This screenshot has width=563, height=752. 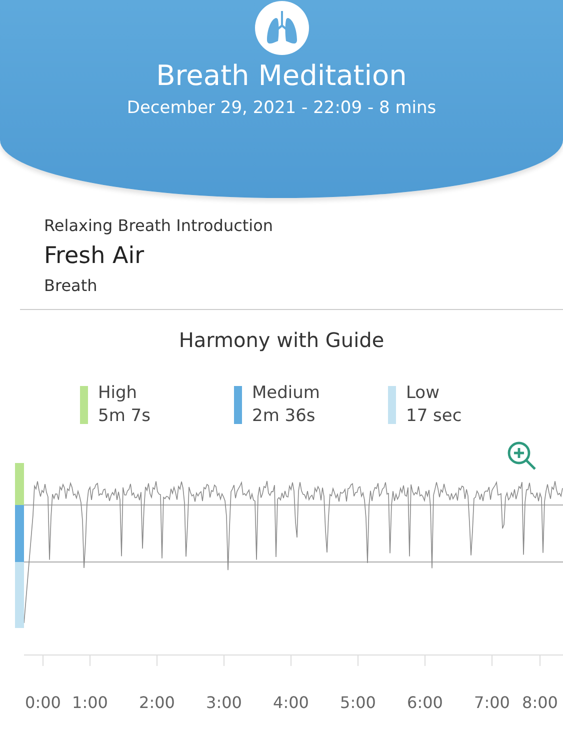 I want to click on time-label: 8:00, so click(x=540, y=702).